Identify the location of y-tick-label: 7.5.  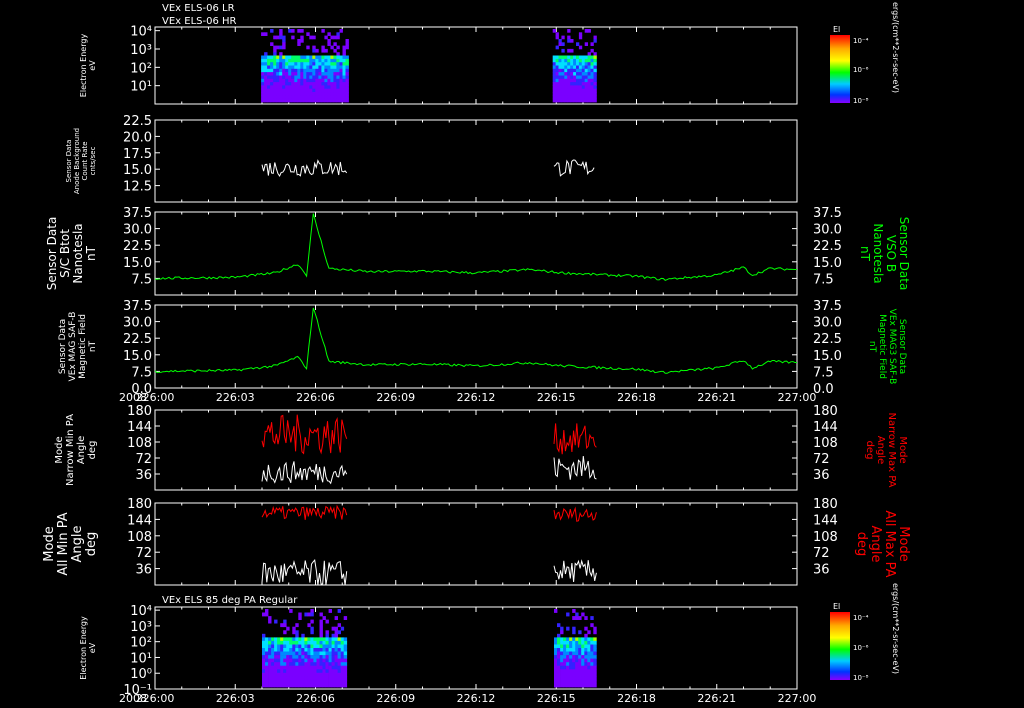
(141, 279).